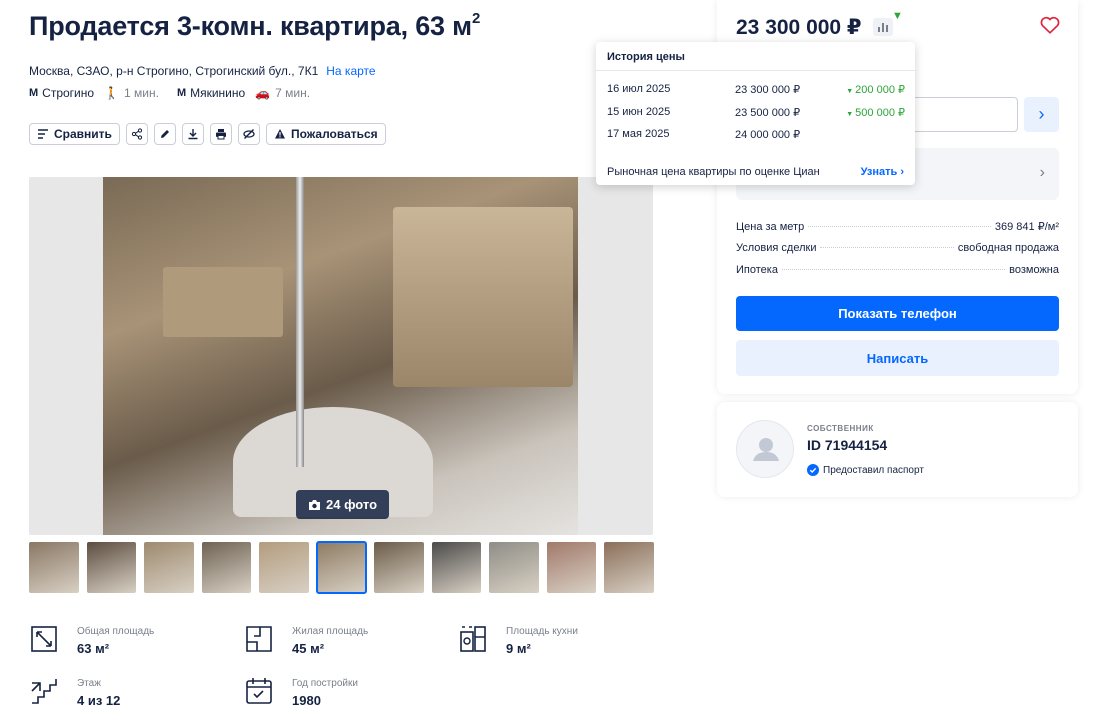 This screenshot has height=718, width=1096. I want to click on living-area-icon, so click(259, 639).